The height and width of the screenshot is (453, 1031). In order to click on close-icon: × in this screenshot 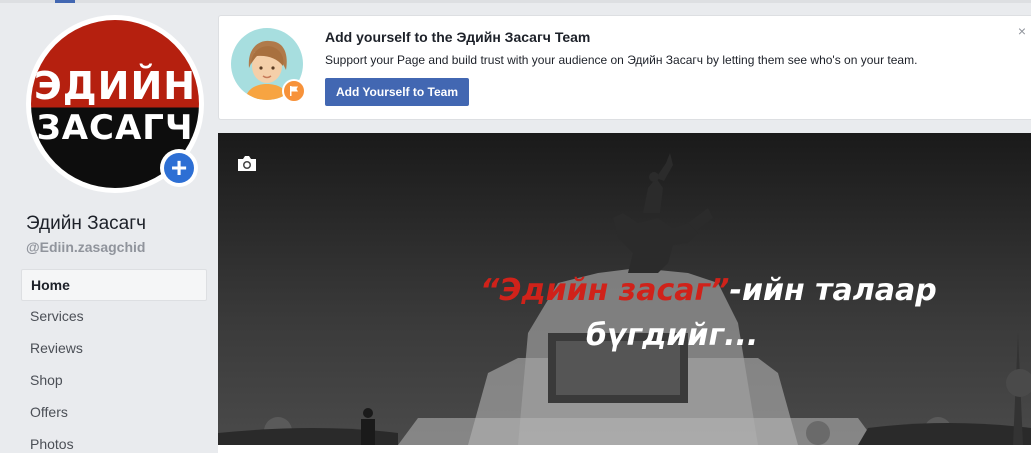, I will do `click(1022, 31)`.